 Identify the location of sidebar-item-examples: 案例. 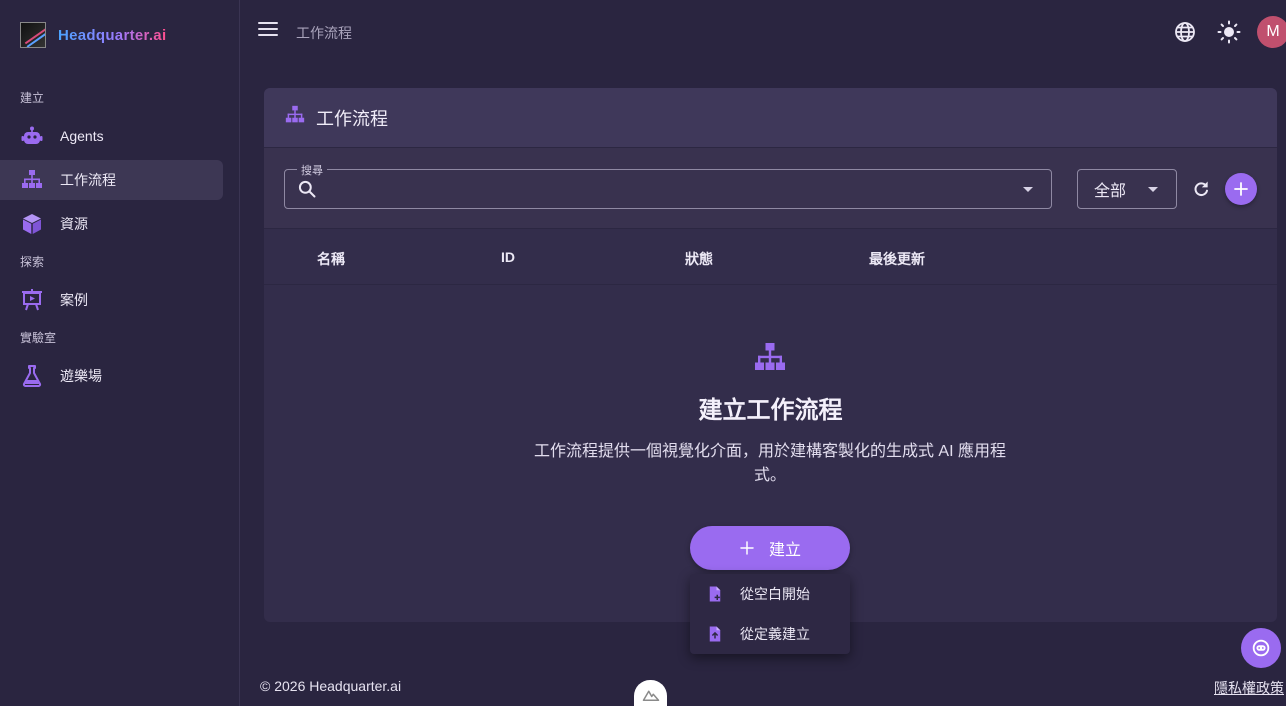
(111, 300).